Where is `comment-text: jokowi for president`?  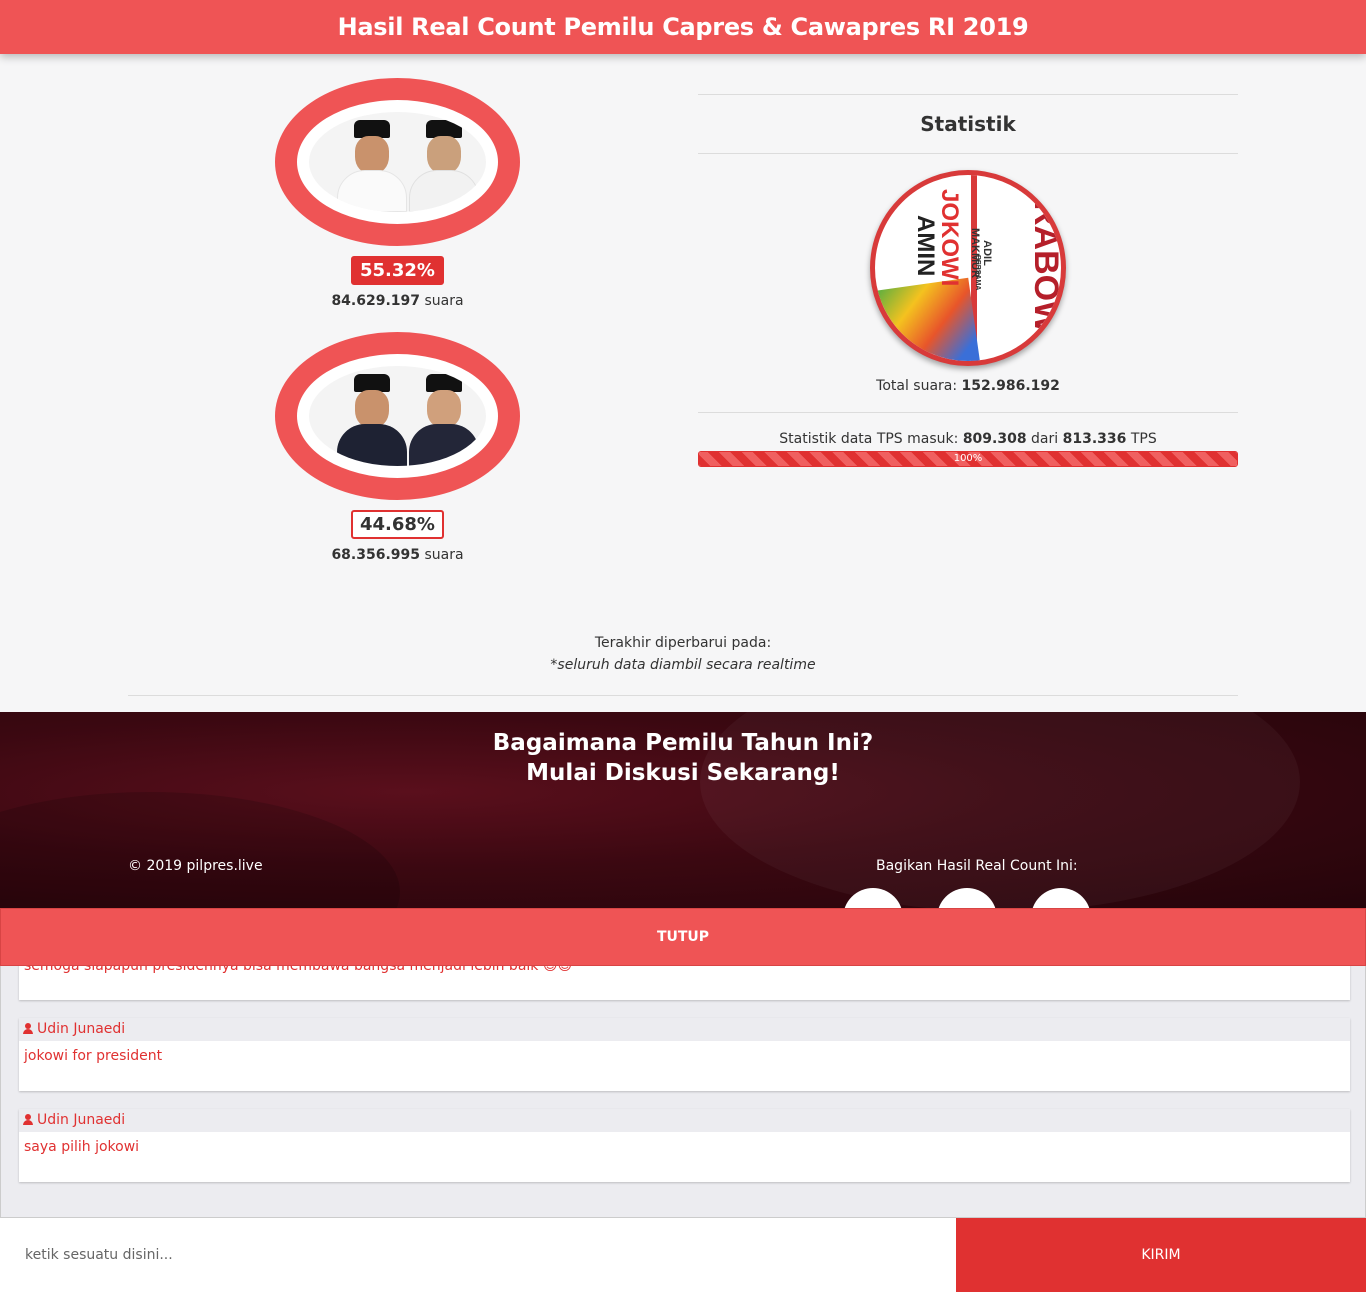 comment-text: jokowi for president is located at coordinates (93, 1056).